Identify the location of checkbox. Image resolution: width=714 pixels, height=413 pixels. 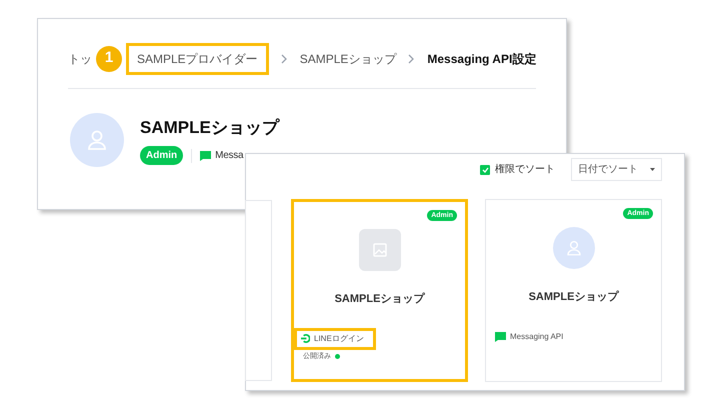
(485, 169).